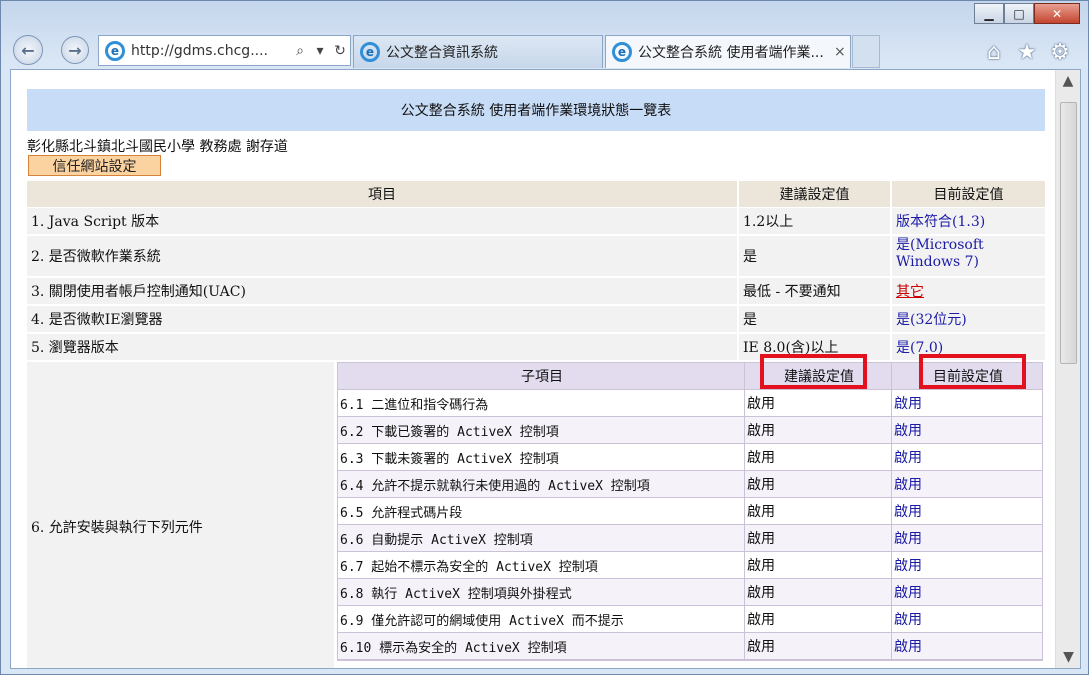 The width and height of the screenshot is (1089, 675). I want to click on sub-table-row: 6.7 起始不標示為安全的 ActiveX 控制項 啟用 啟用, so click(690, 565).